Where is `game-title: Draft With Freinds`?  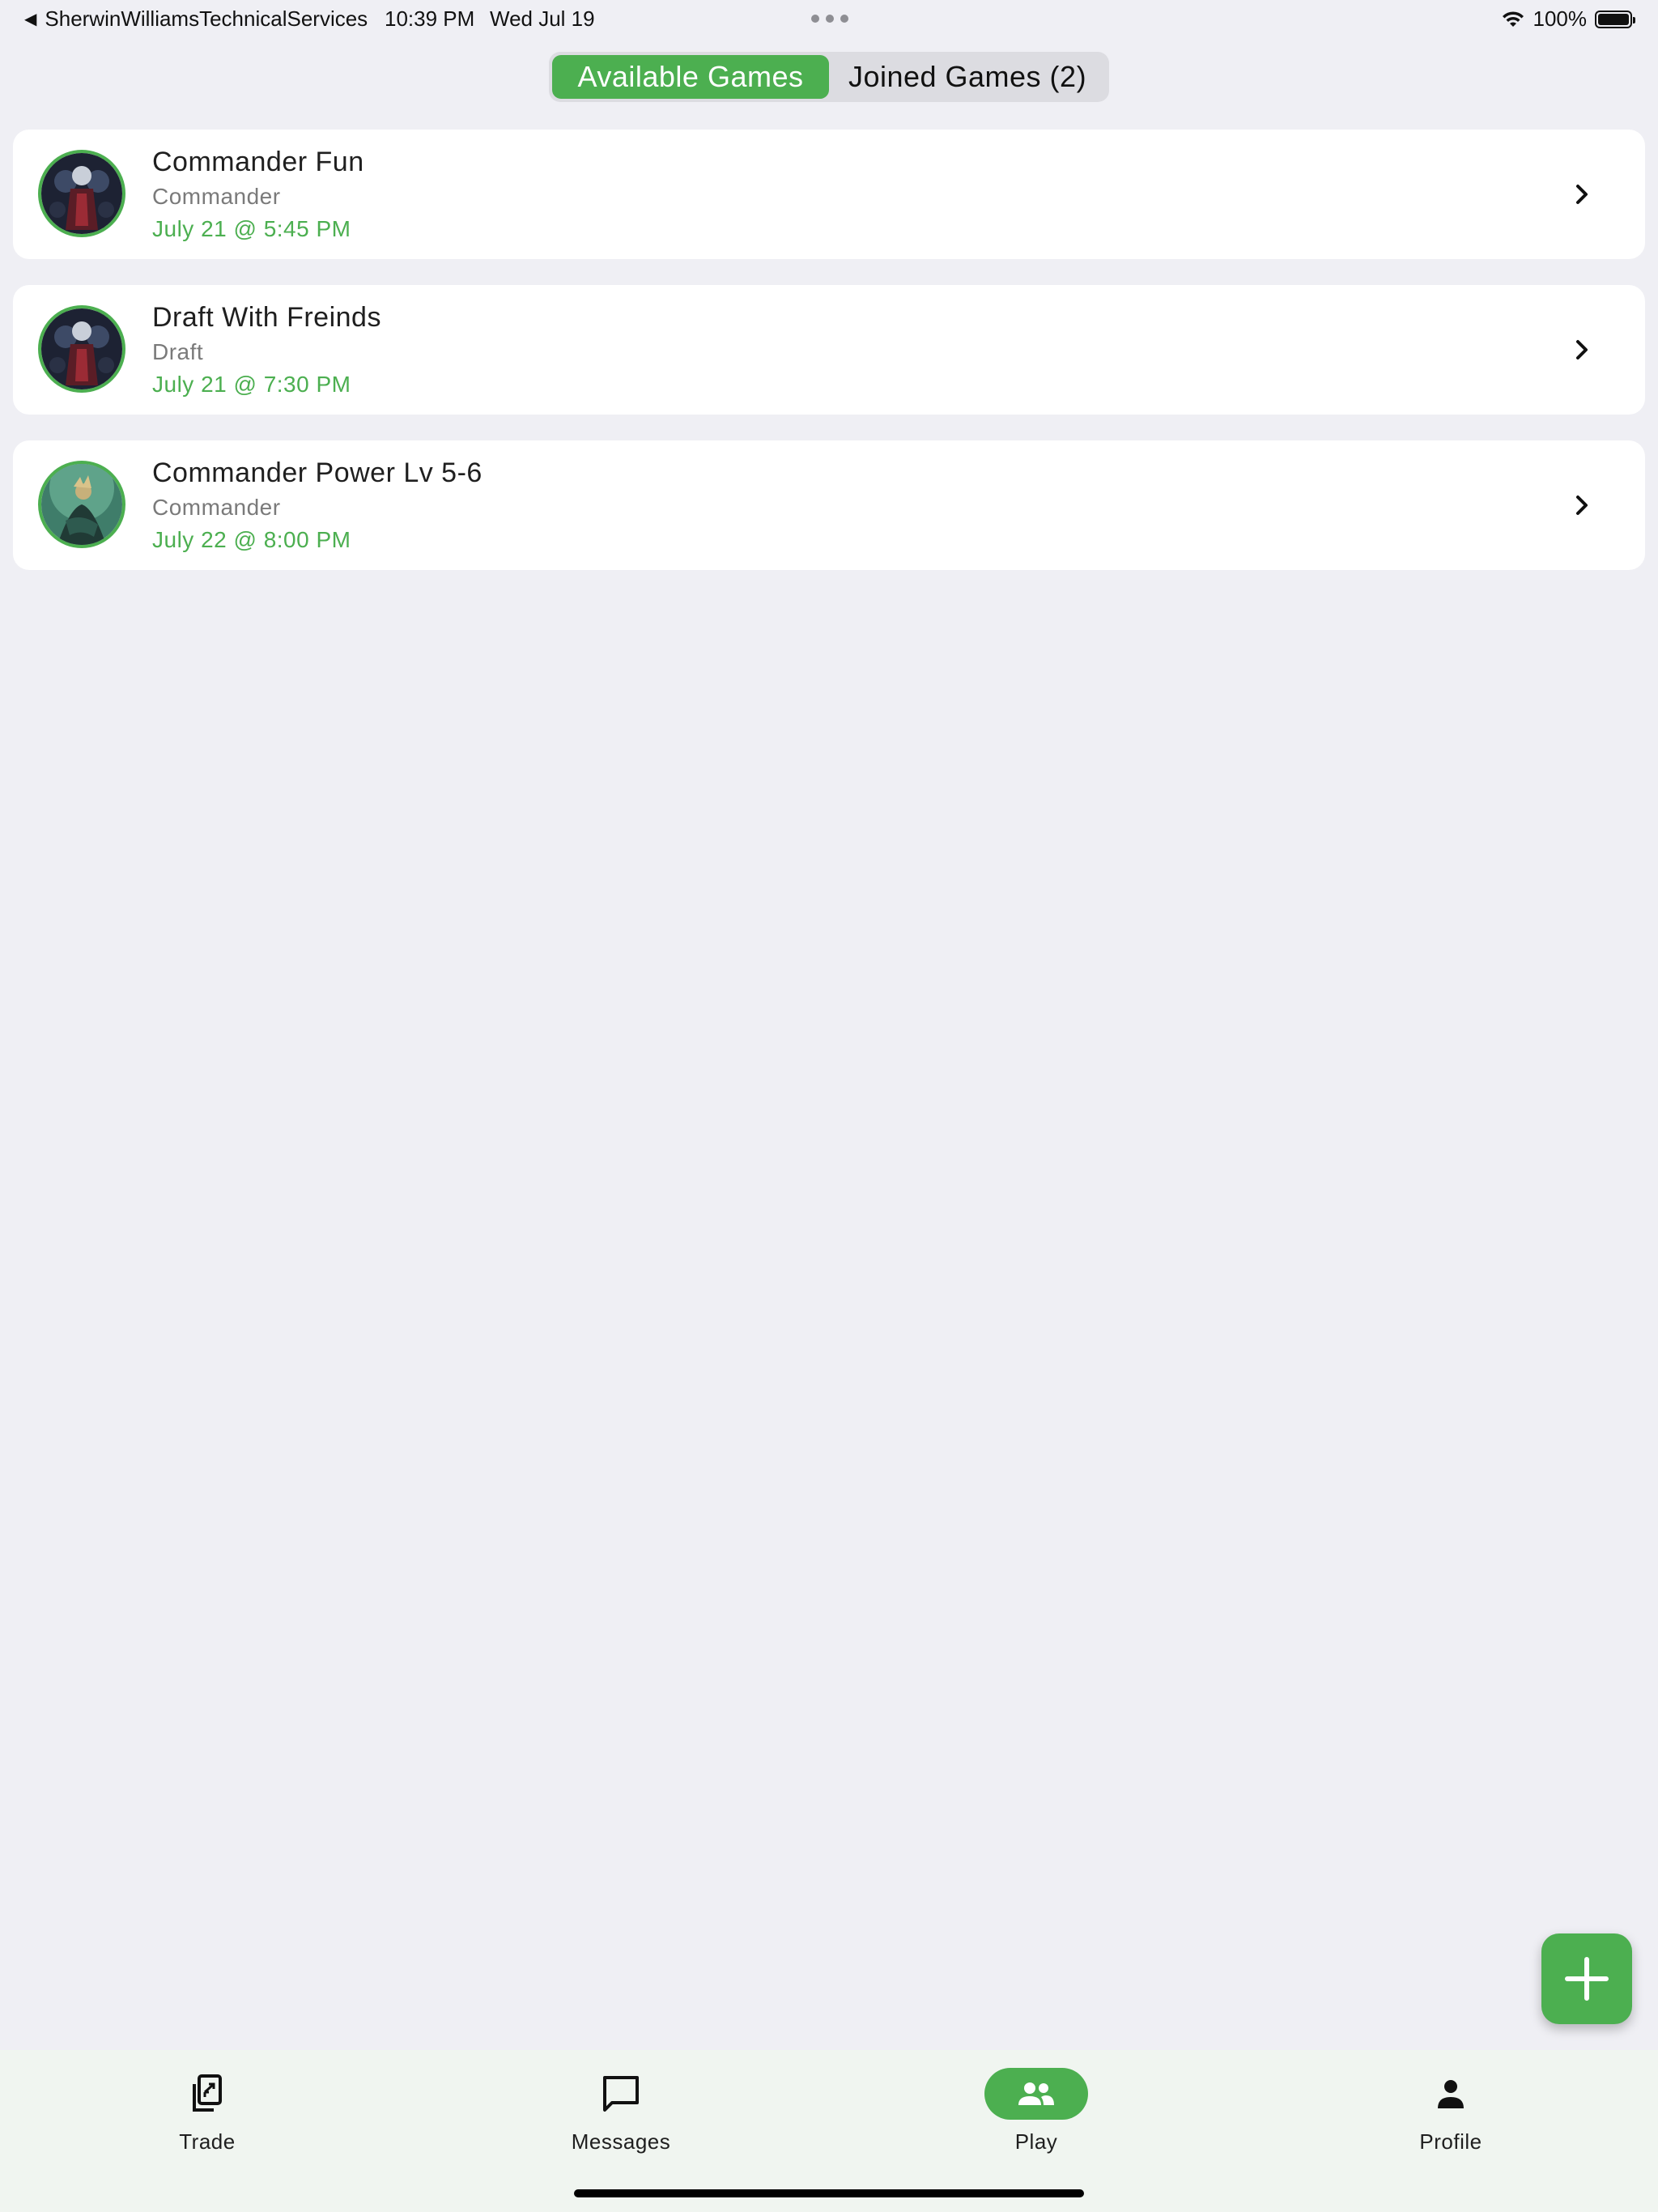 game-title: Draft With Freinds is located at coordinates (266, 318).